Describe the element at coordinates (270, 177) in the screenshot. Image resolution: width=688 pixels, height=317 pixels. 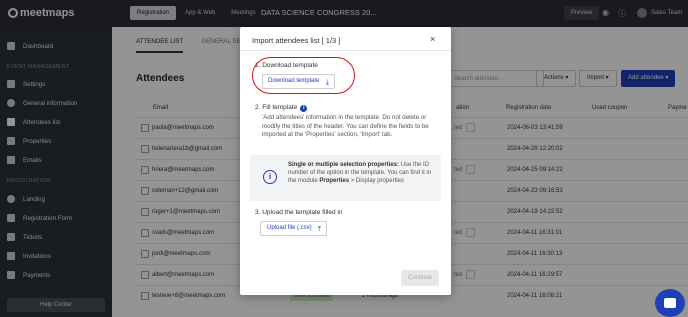
I see `info-circle-icon: i` at that location.